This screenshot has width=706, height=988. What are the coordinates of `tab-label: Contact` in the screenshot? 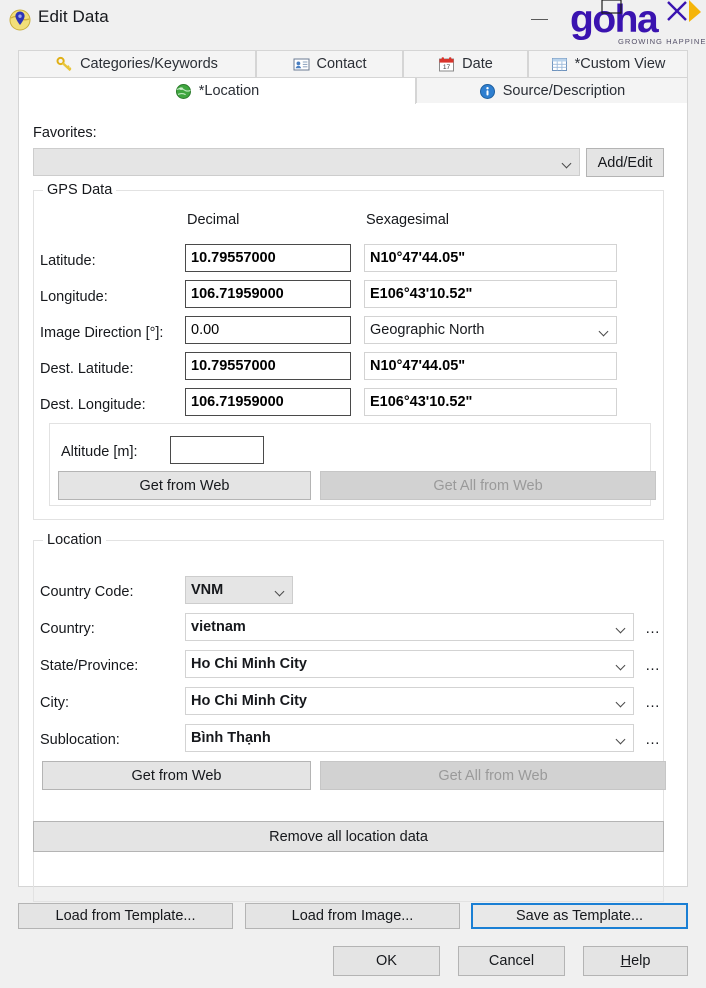 It's located at (341, 64).